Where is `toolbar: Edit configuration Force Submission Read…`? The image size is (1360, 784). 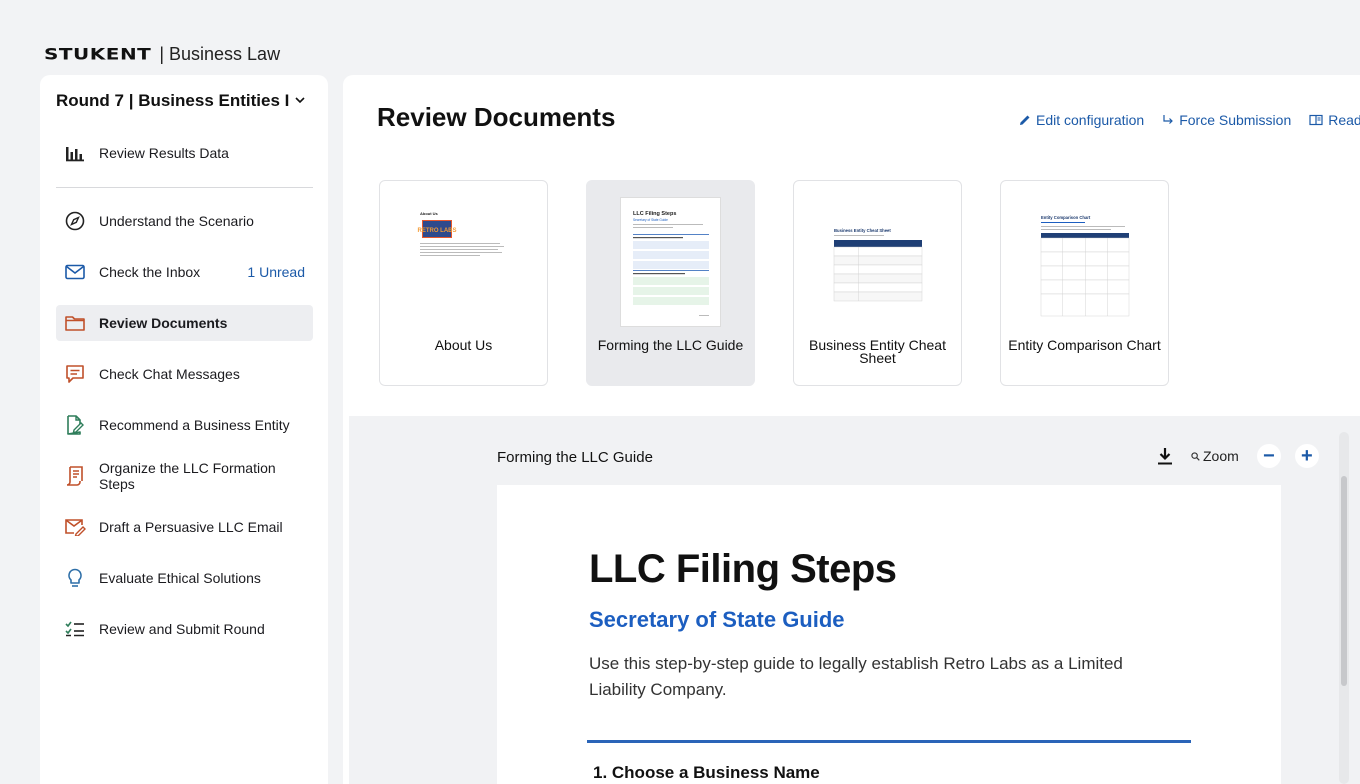 toolbar: Edit configuration Force Submission Read… is located at coordinates (1189, 120).